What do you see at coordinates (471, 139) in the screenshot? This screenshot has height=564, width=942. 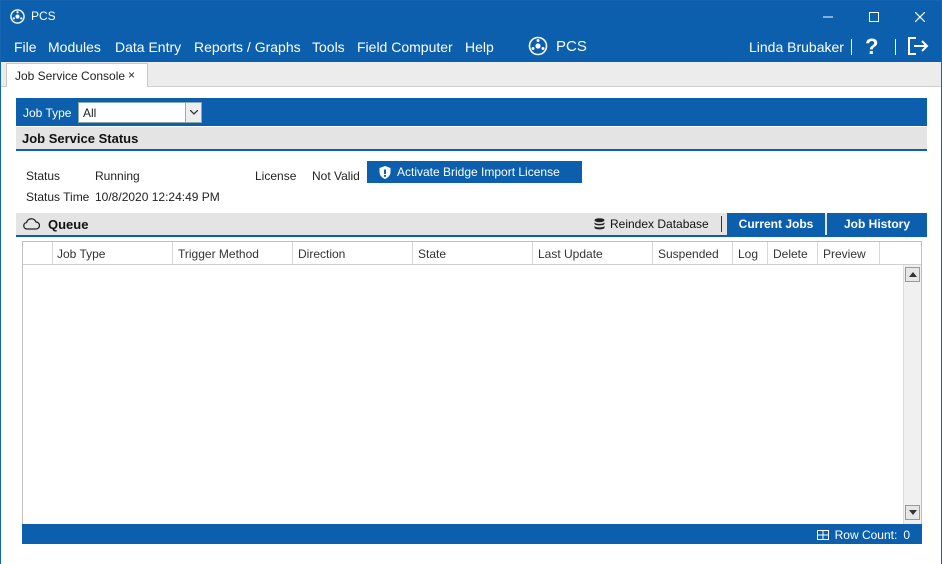 I see `job-service-status-header: Job Service Status` at bounding box center [471, 139].